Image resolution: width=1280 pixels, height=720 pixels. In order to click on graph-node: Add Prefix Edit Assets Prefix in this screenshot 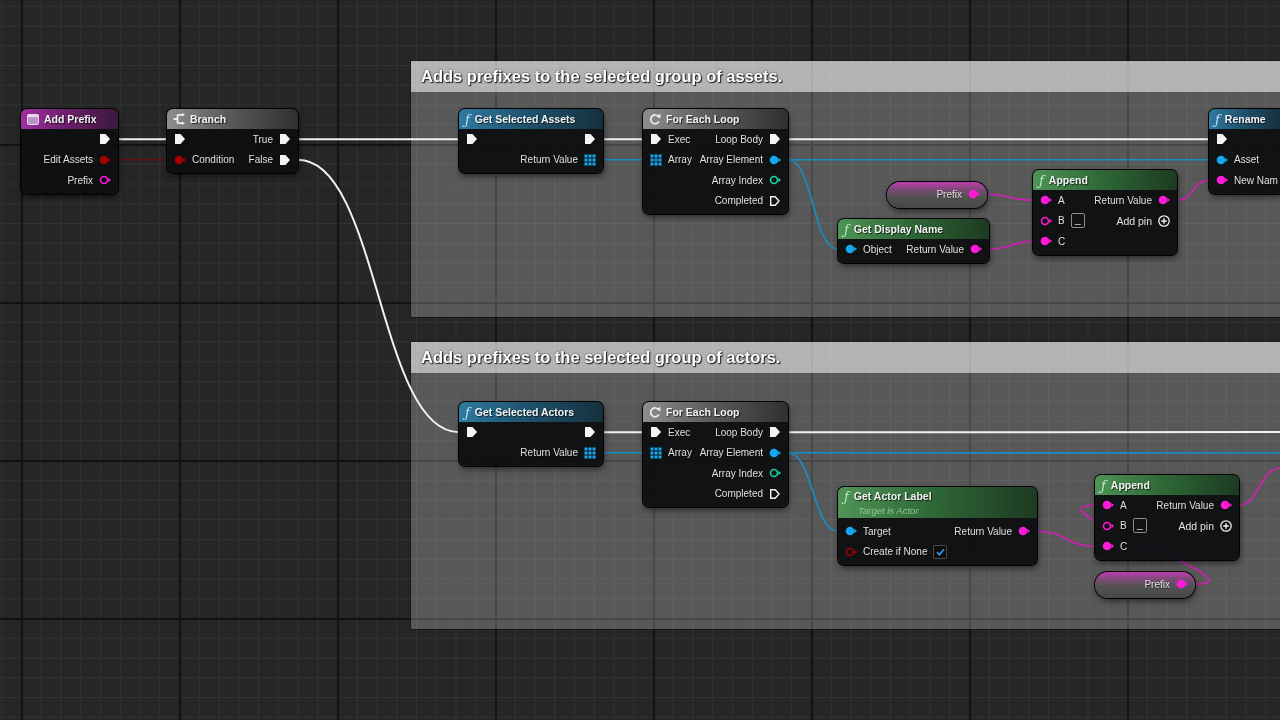, I will do `click(69, 151)`.